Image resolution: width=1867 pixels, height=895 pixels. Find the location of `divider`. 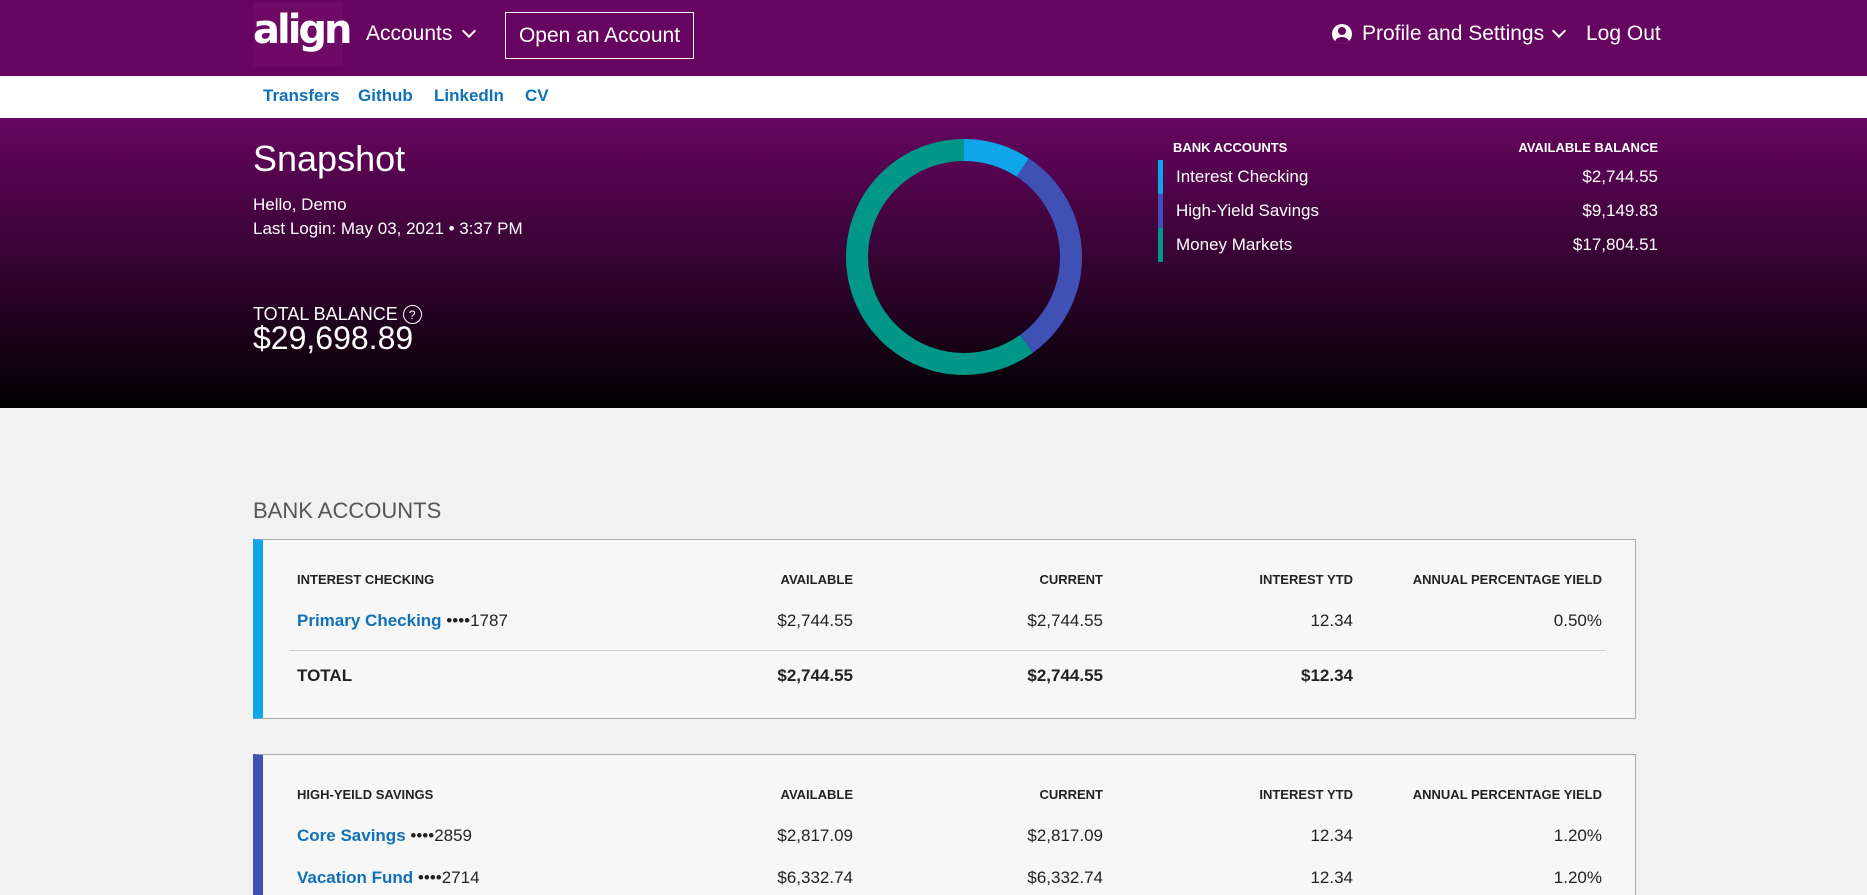

divider is located at coordinates (947, 650).